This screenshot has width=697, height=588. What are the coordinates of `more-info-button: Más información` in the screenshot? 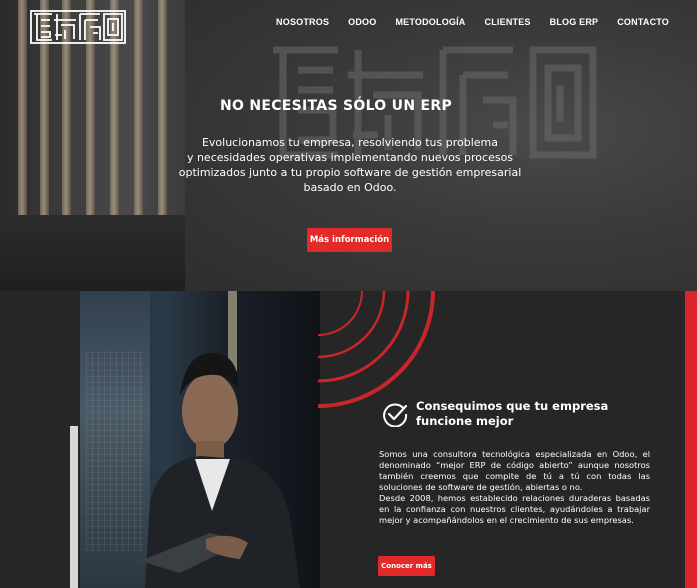 It's located at (349, 240).